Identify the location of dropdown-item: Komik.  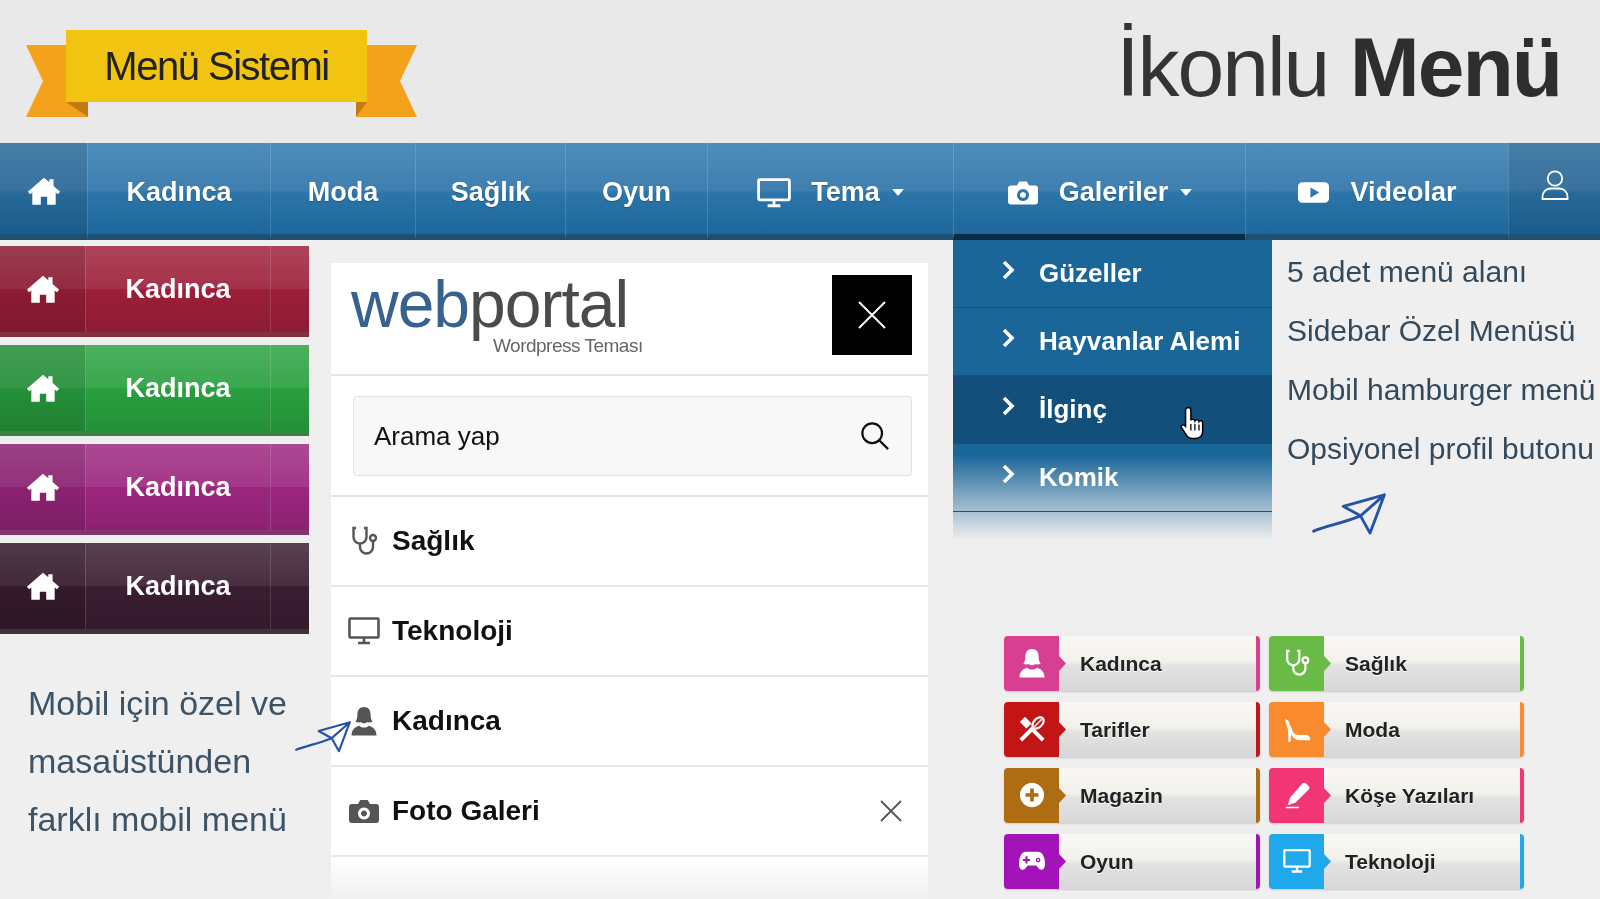
(1112, 478).